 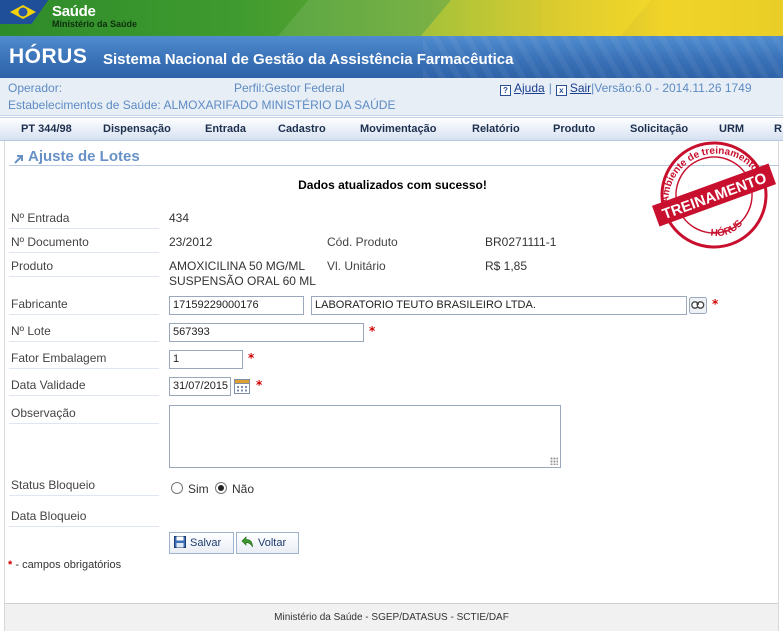 I want to click on fabricante-code-field: 17159229000176, so click(x=236, y=305).